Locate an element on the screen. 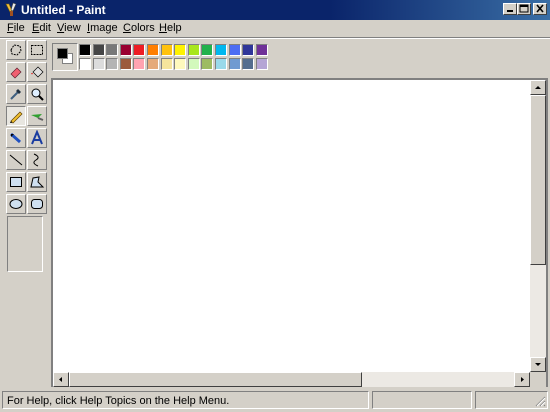  menu-separator is located at coordinates (275, 38).